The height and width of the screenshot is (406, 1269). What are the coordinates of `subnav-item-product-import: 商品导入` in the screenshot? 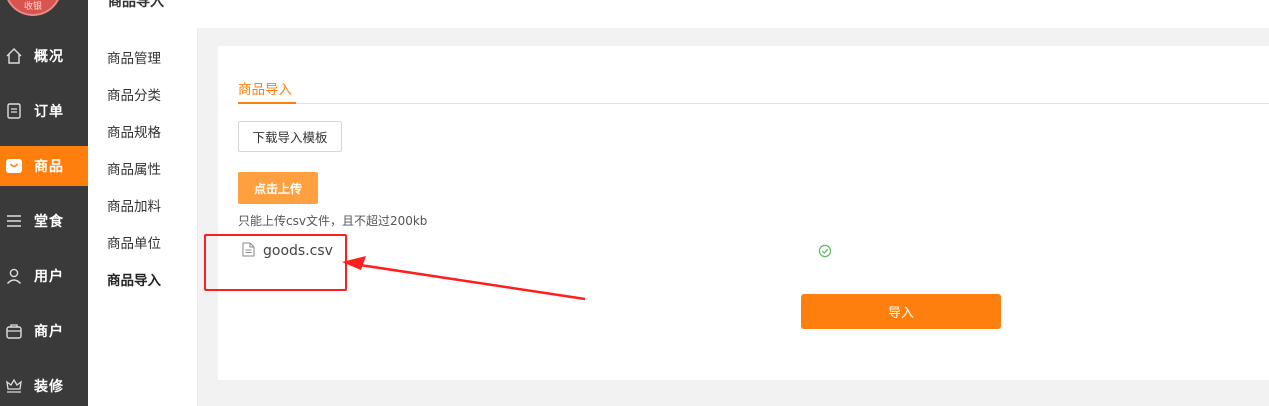 It's located at (134, 279).